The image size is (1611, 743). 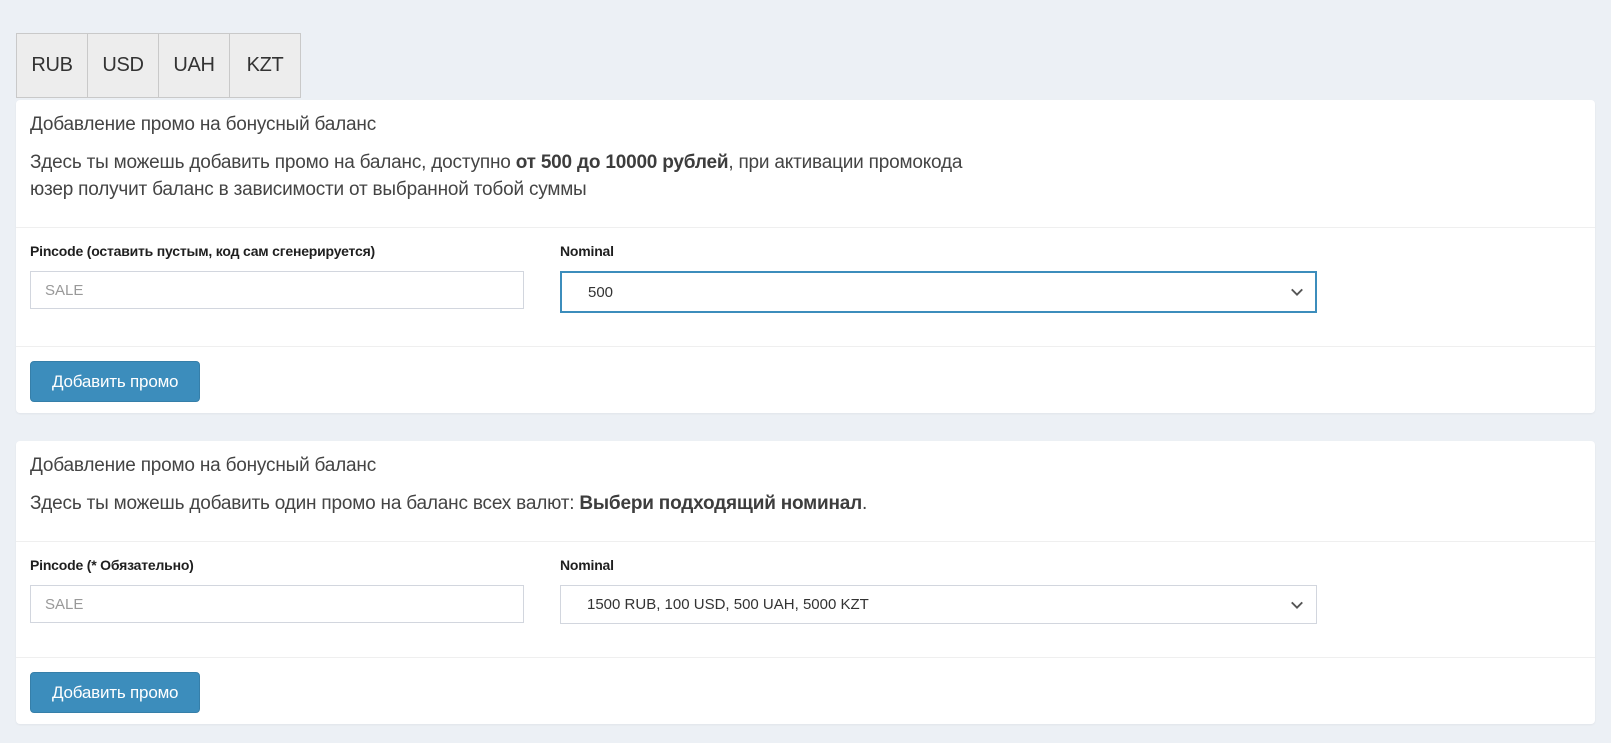 I want to click on nominal-select-wrap: 500, so click(x=938, y=292).